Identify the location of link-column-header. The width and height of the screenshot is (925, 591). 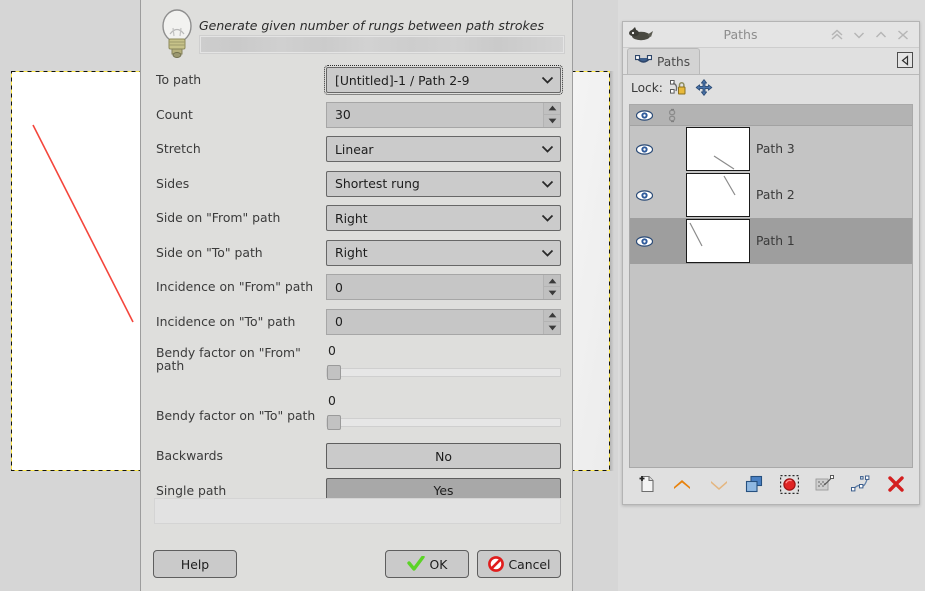
(672, 115).